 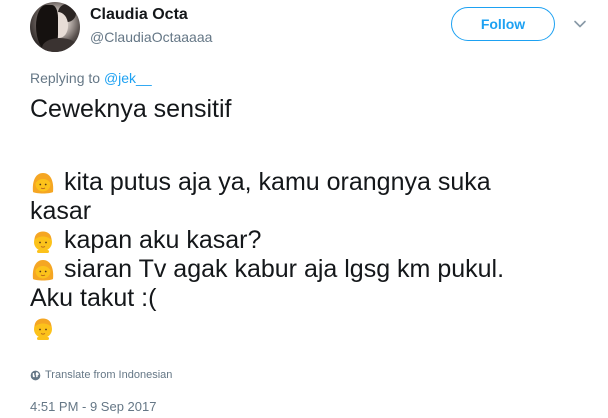 I want to click on tweet-line, so click(x=310, y=327).